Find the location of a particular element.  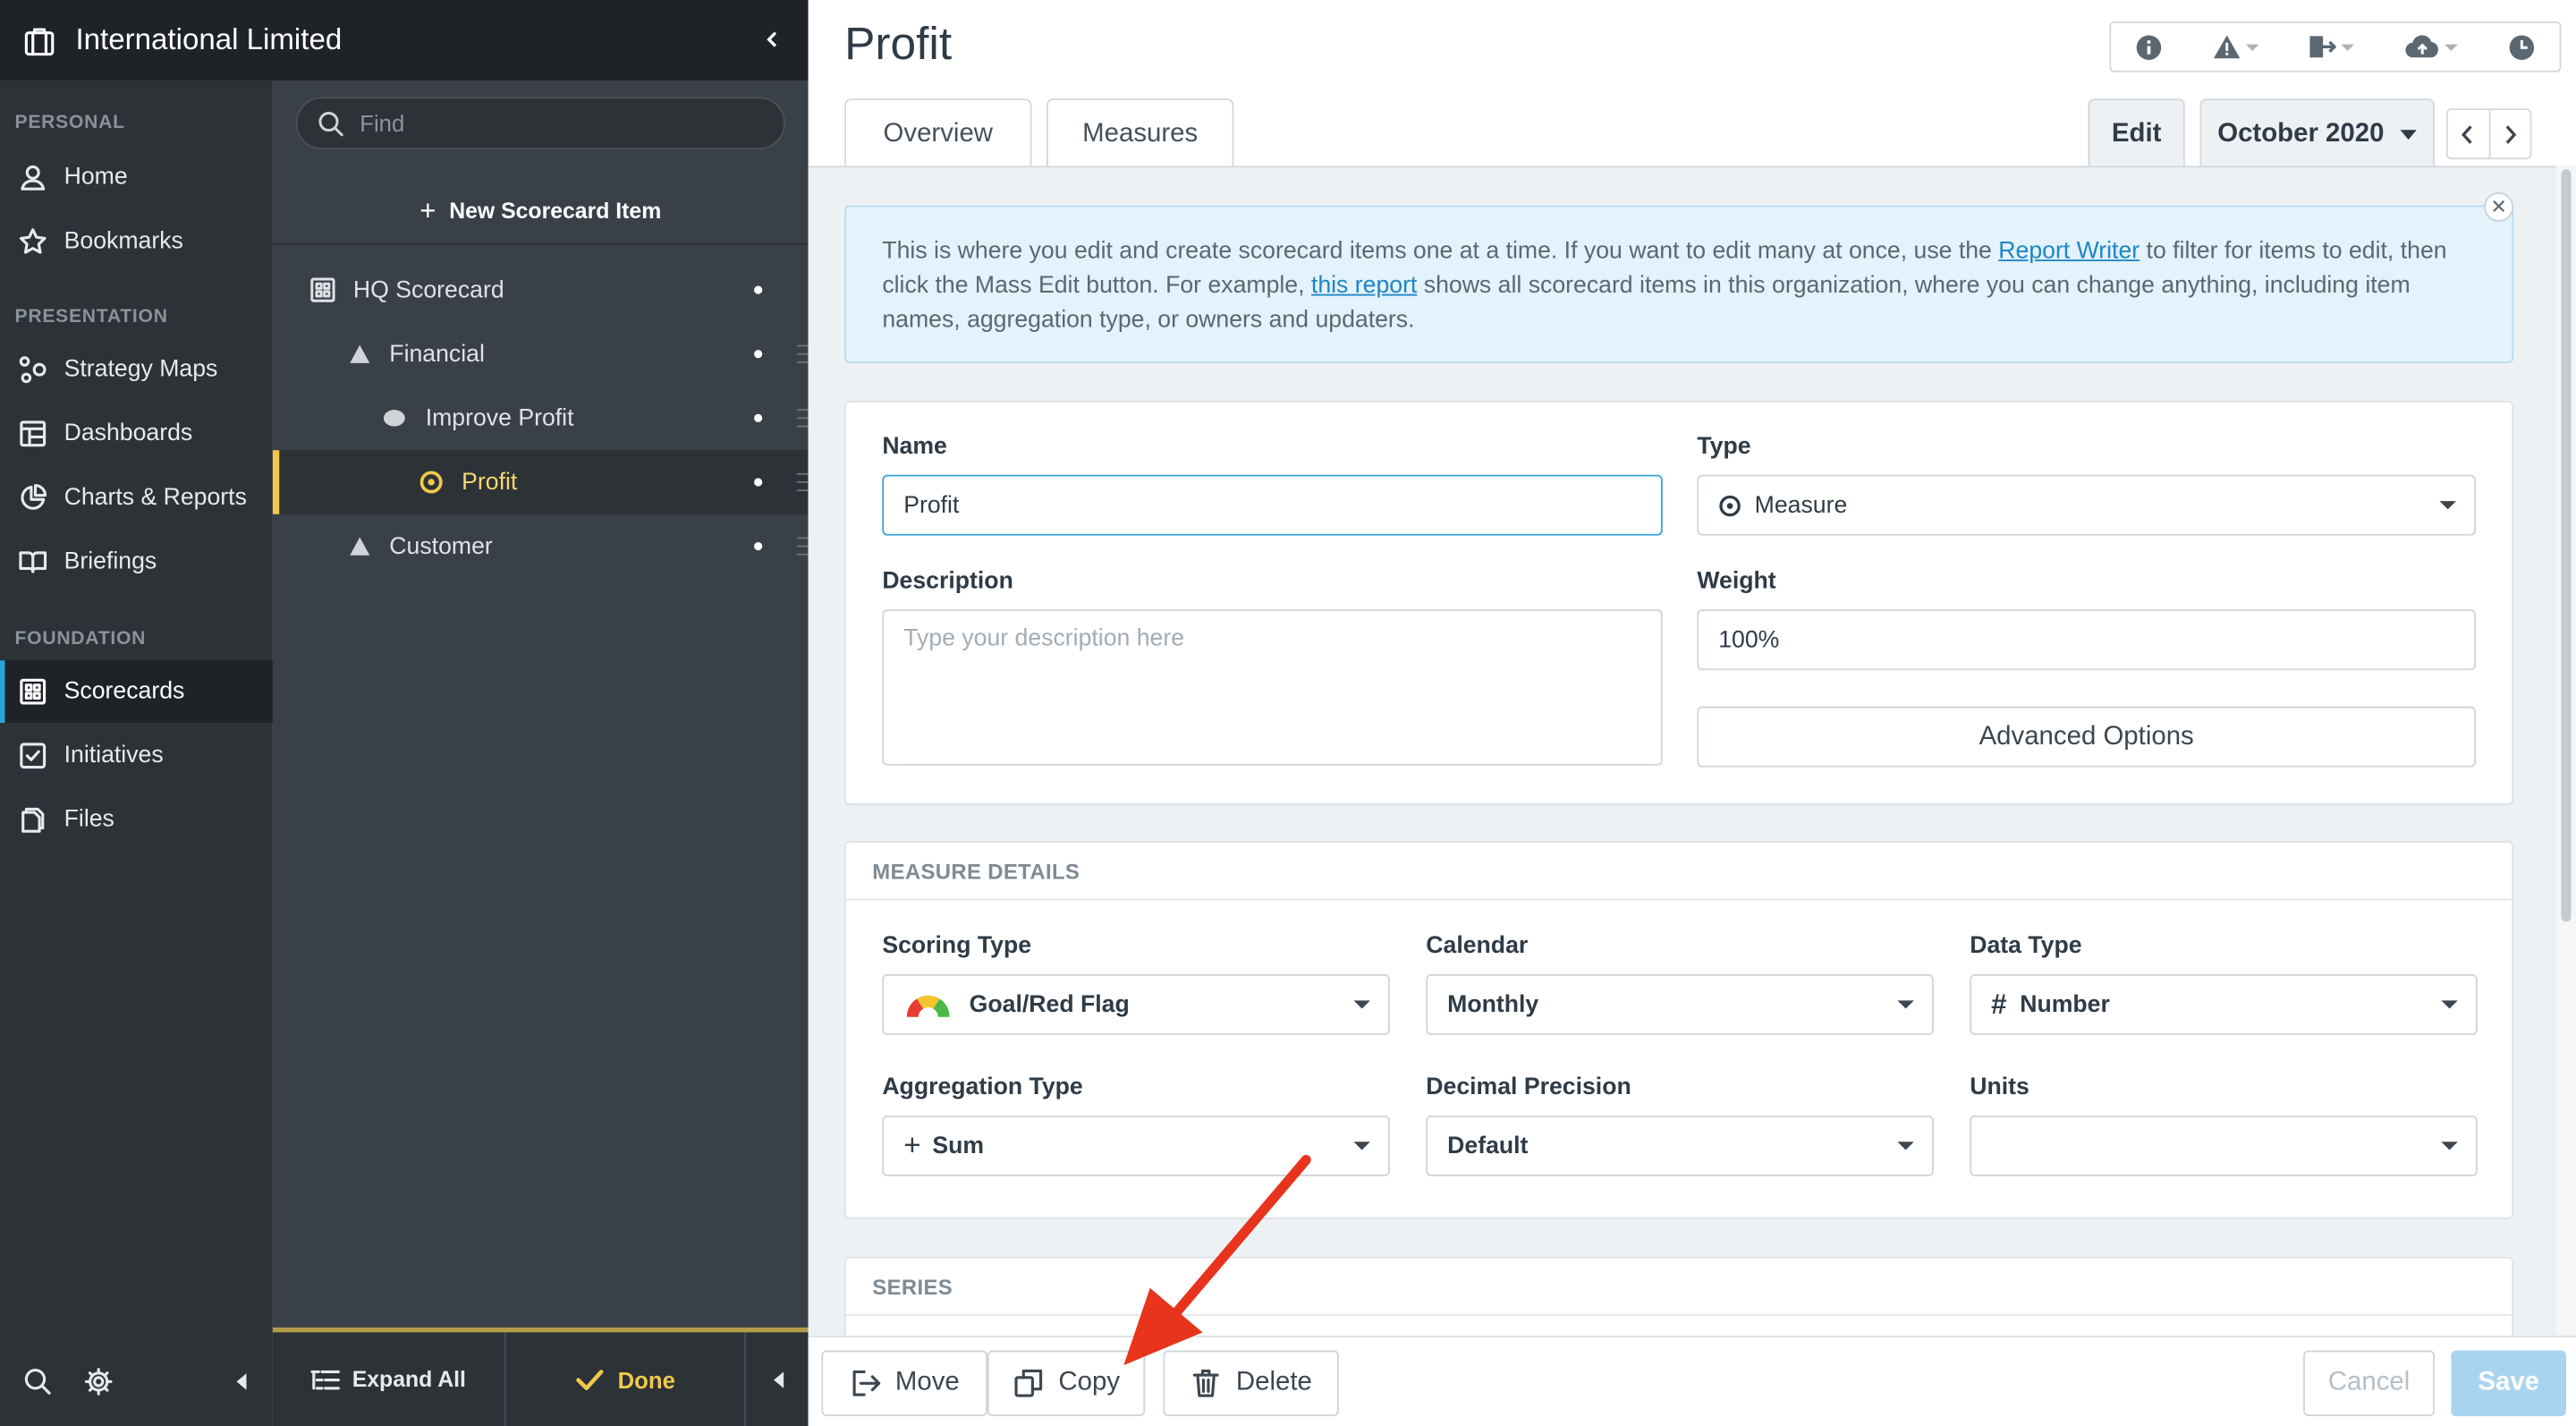

content-scrollbar is located at coordinates (2565, 751).